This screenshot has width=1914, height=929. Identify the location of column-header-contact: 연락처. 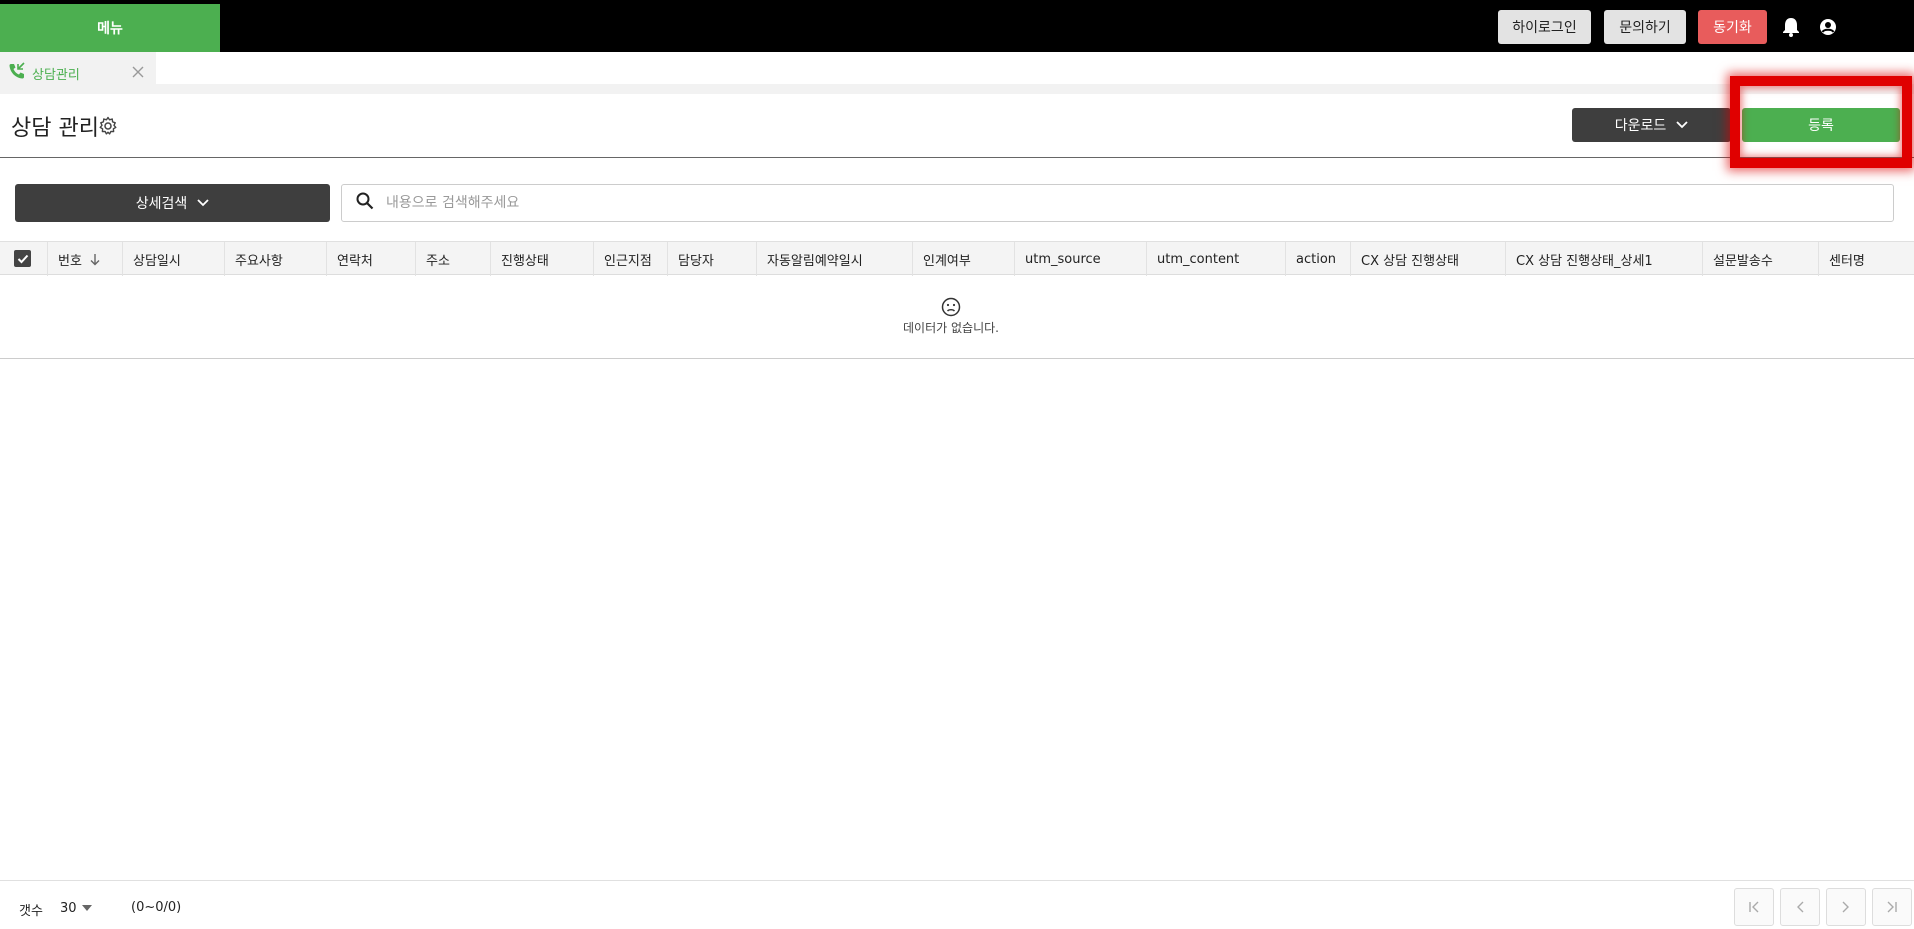
(371, 259).